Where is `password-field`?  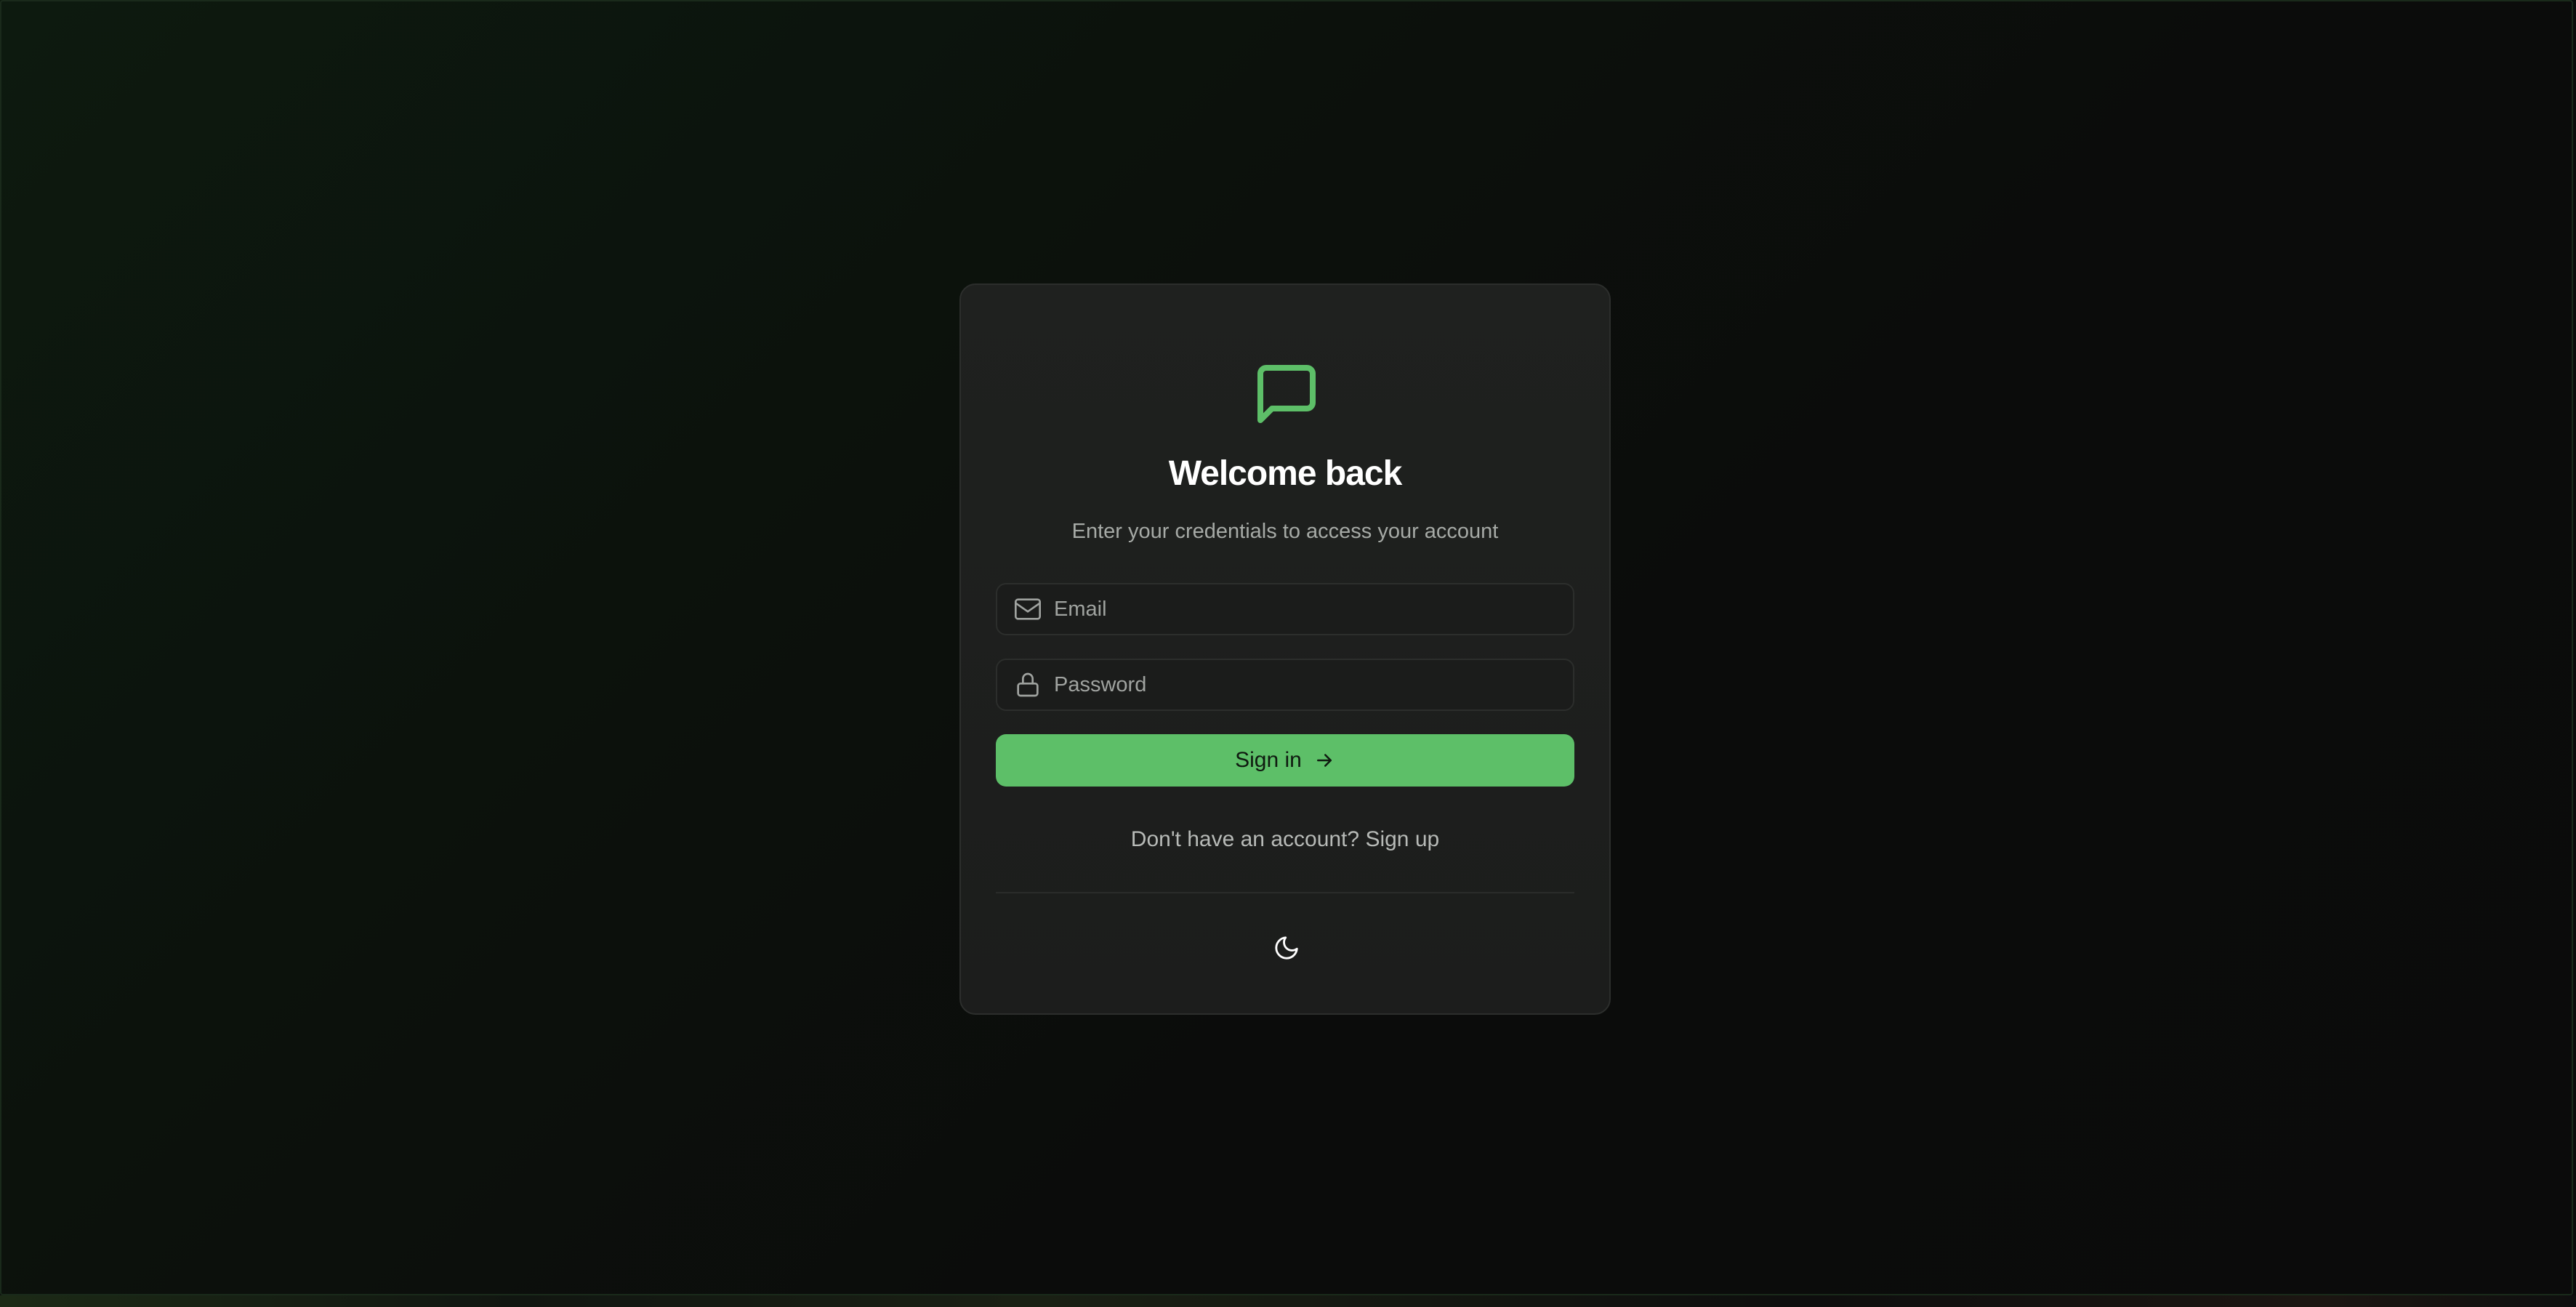 password-field is located at coordinates (1285, 685).